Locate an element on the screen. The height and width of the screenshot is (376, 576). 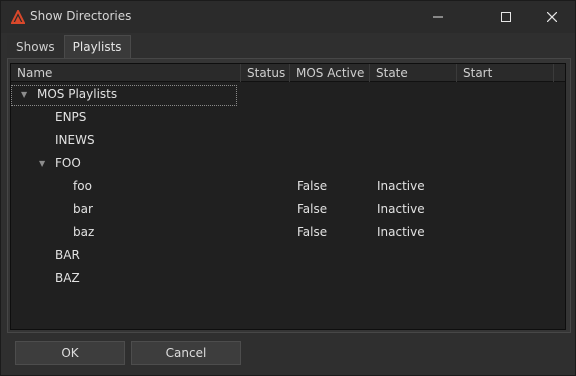
column-header-mos-active: MOS Active is located at coordinates (330, 73).